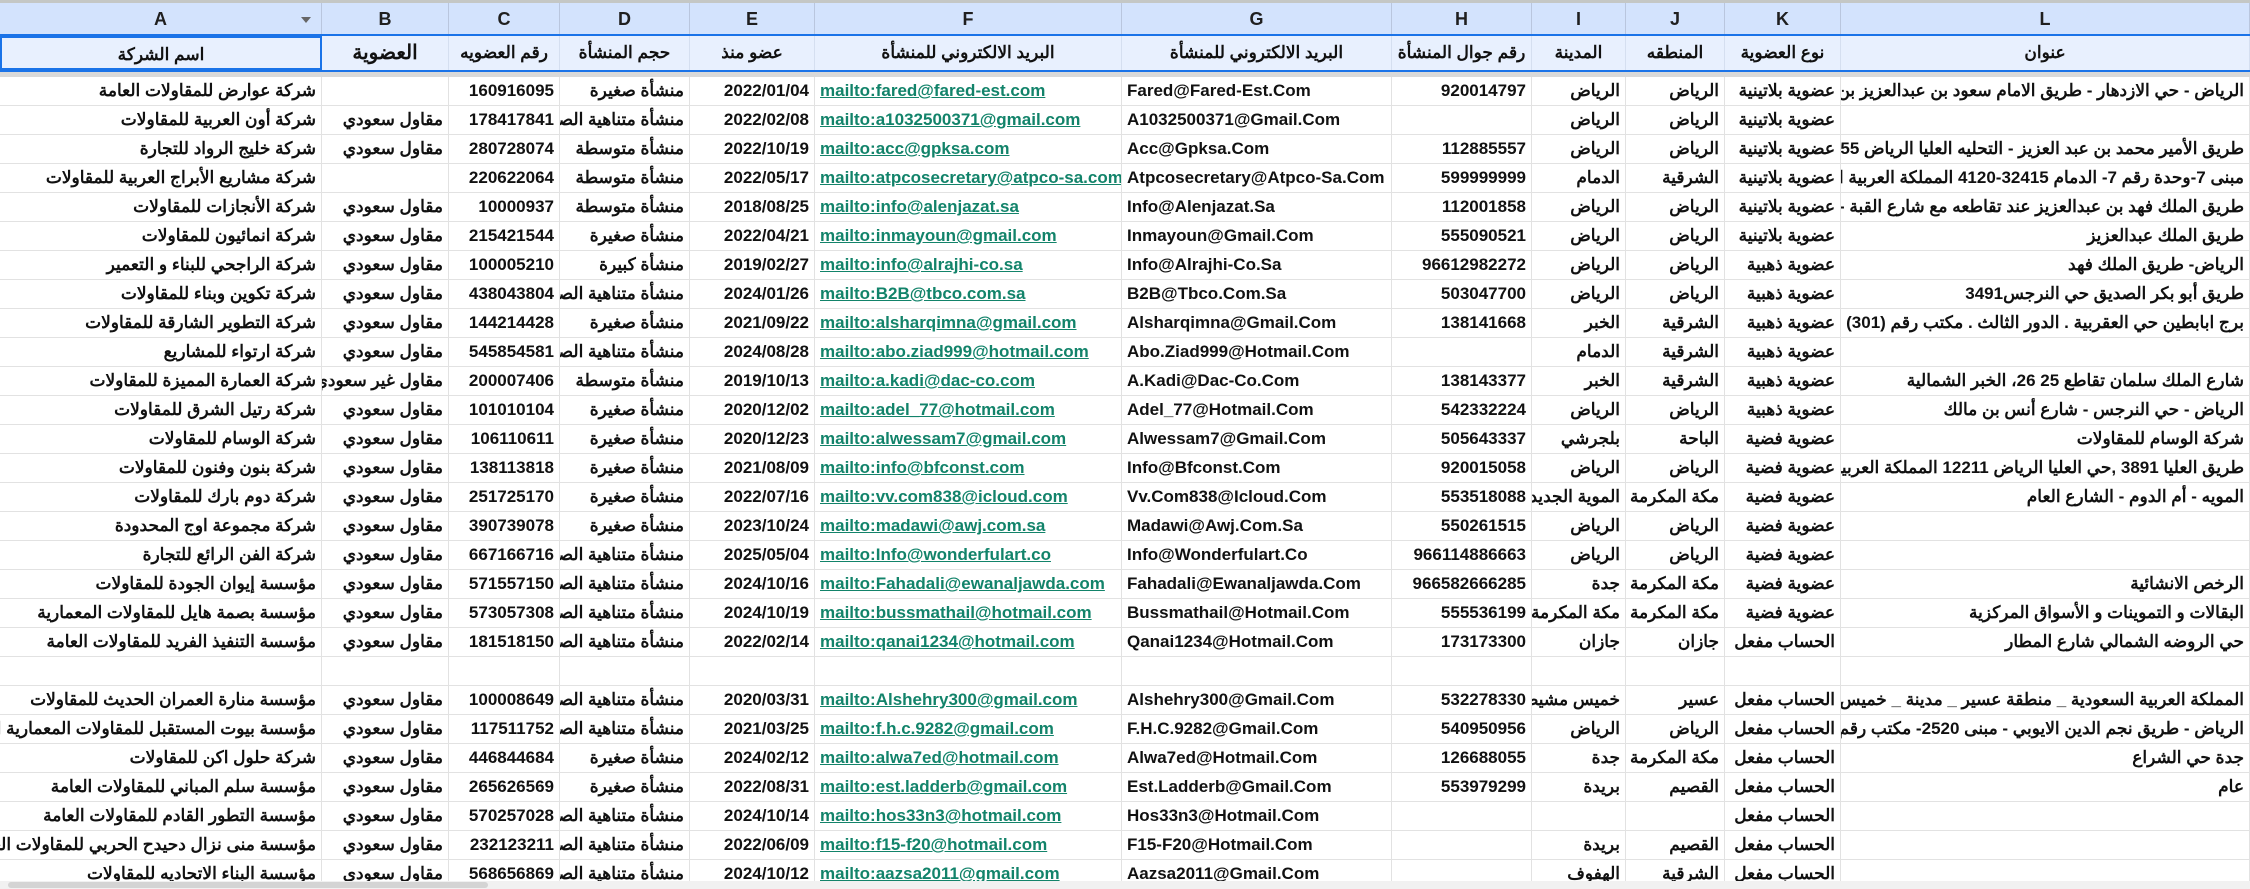 This screenshot has height=889, width=2250. What do you see at coordinates (1783, 671) in the screenshot?
I see `cell-membership-type` at bounding box center [1783, 671].